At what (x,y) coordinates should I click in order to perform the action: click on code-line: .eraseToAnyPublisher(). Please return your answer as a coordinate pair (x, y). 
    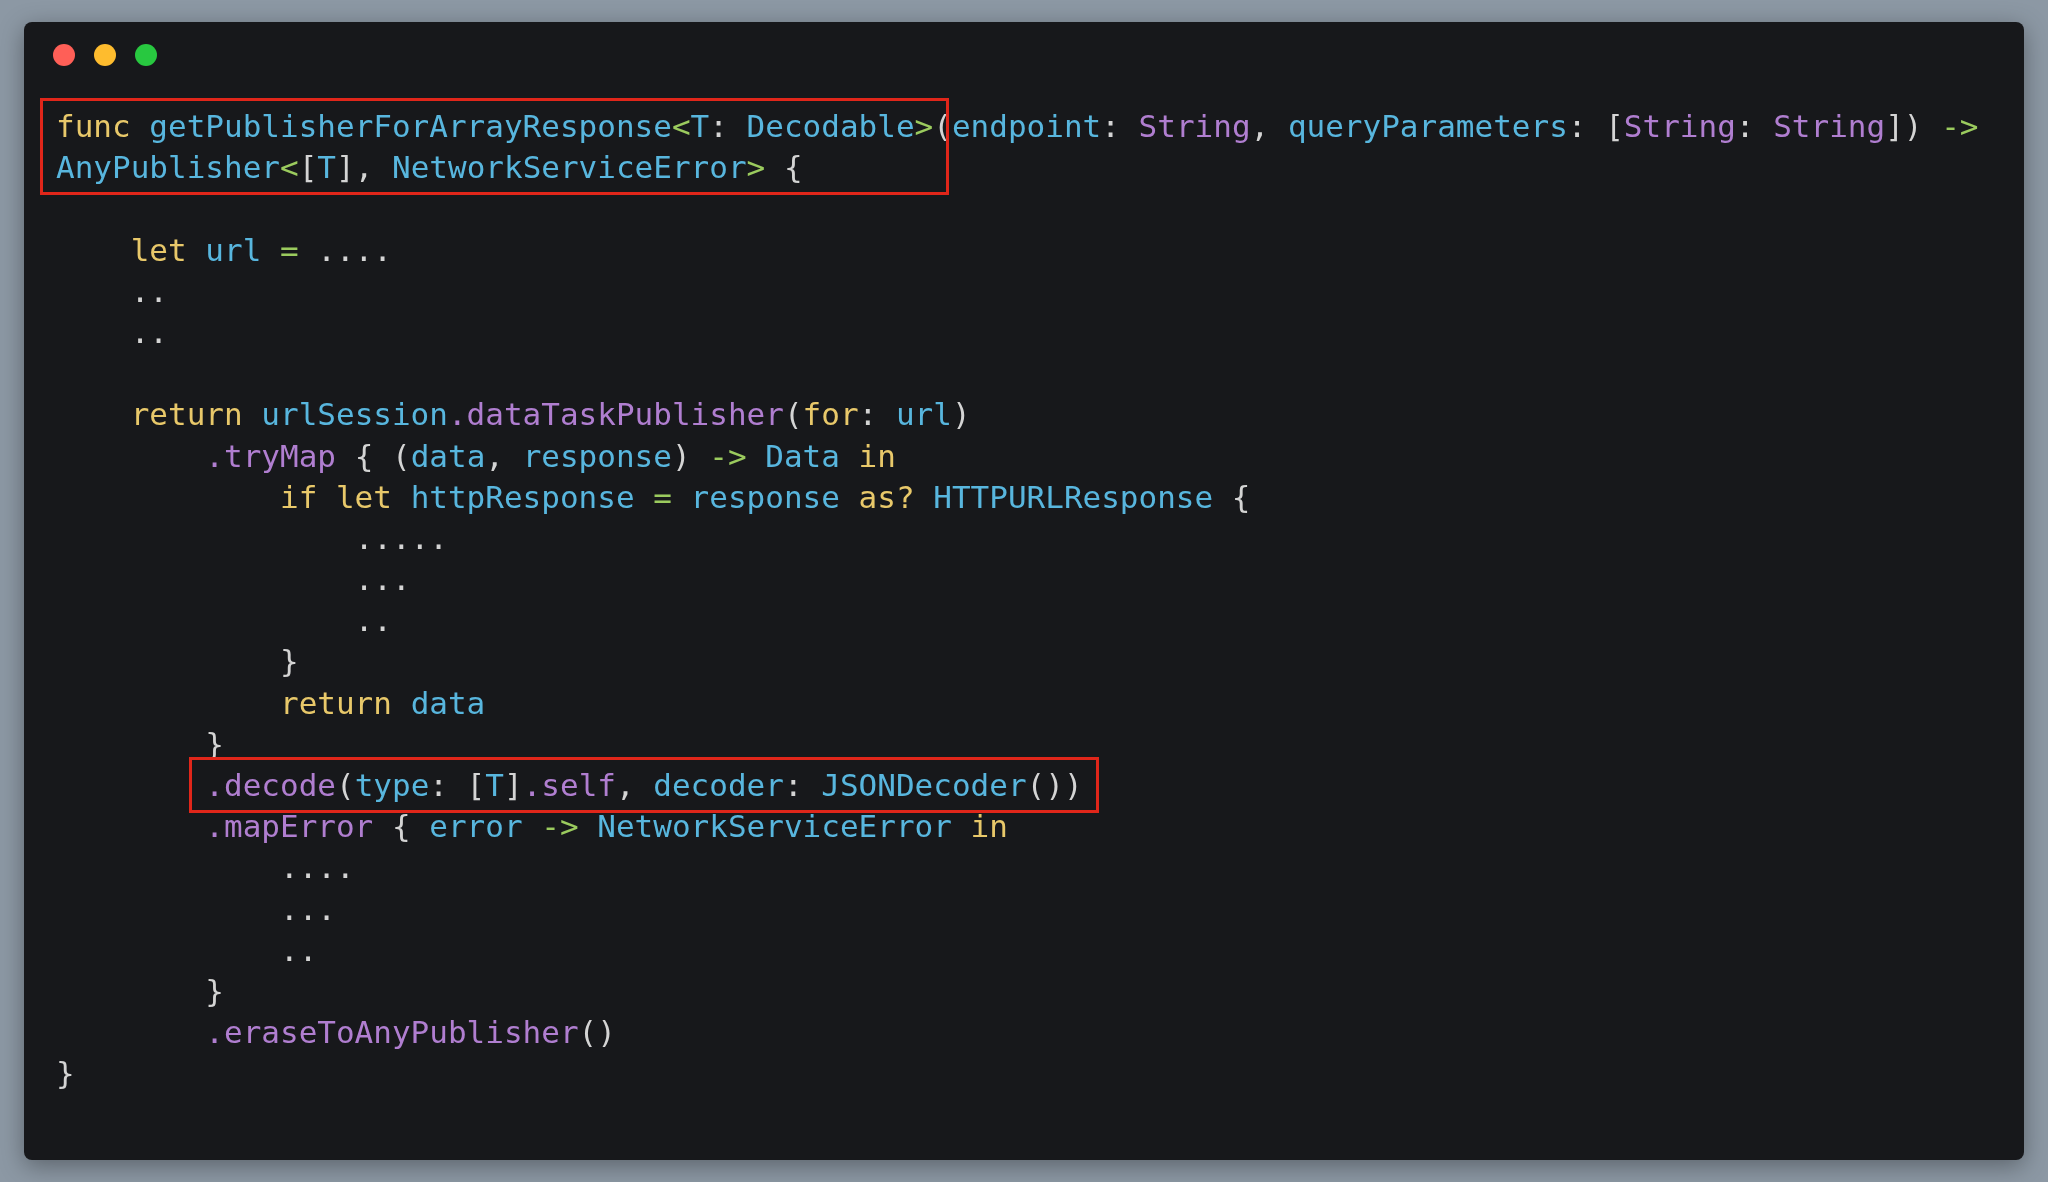
    Looking at the image, I should click on (410, 1033).